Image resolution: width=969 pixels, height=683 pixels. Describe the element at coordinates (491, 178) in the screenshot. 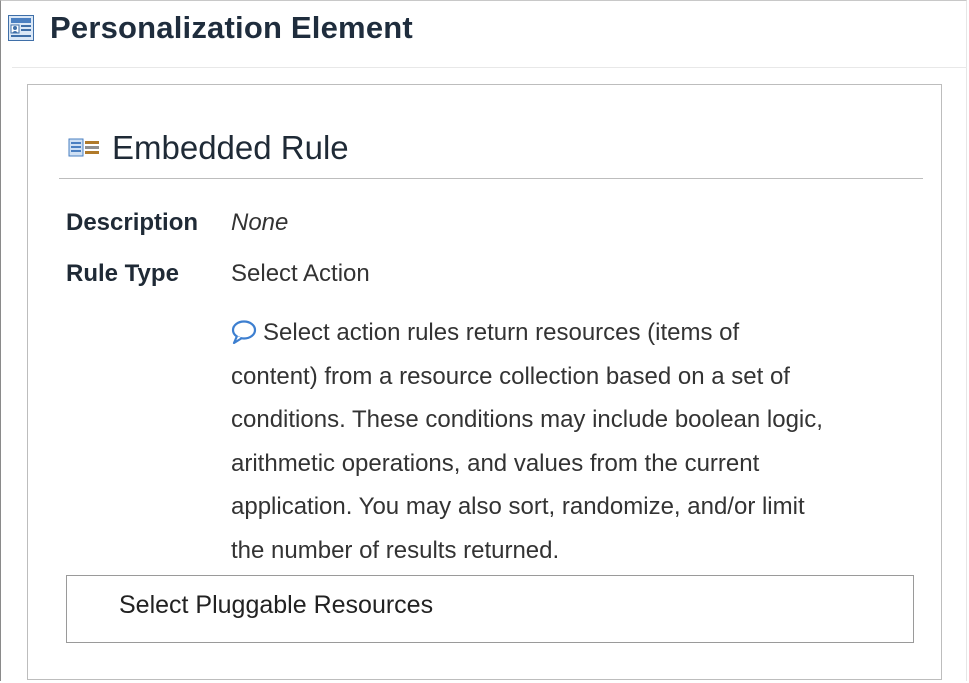

I see `rule-divider` at that location.